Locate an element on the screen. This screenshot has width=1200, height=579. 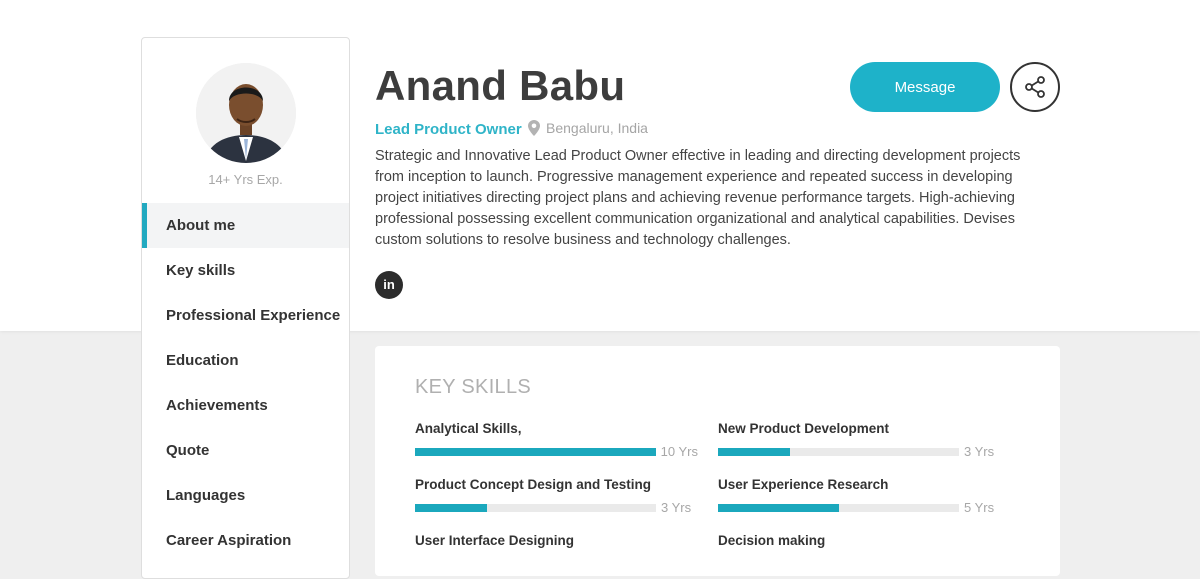
skill-item: Decision making is located at coordinates (859, 542).